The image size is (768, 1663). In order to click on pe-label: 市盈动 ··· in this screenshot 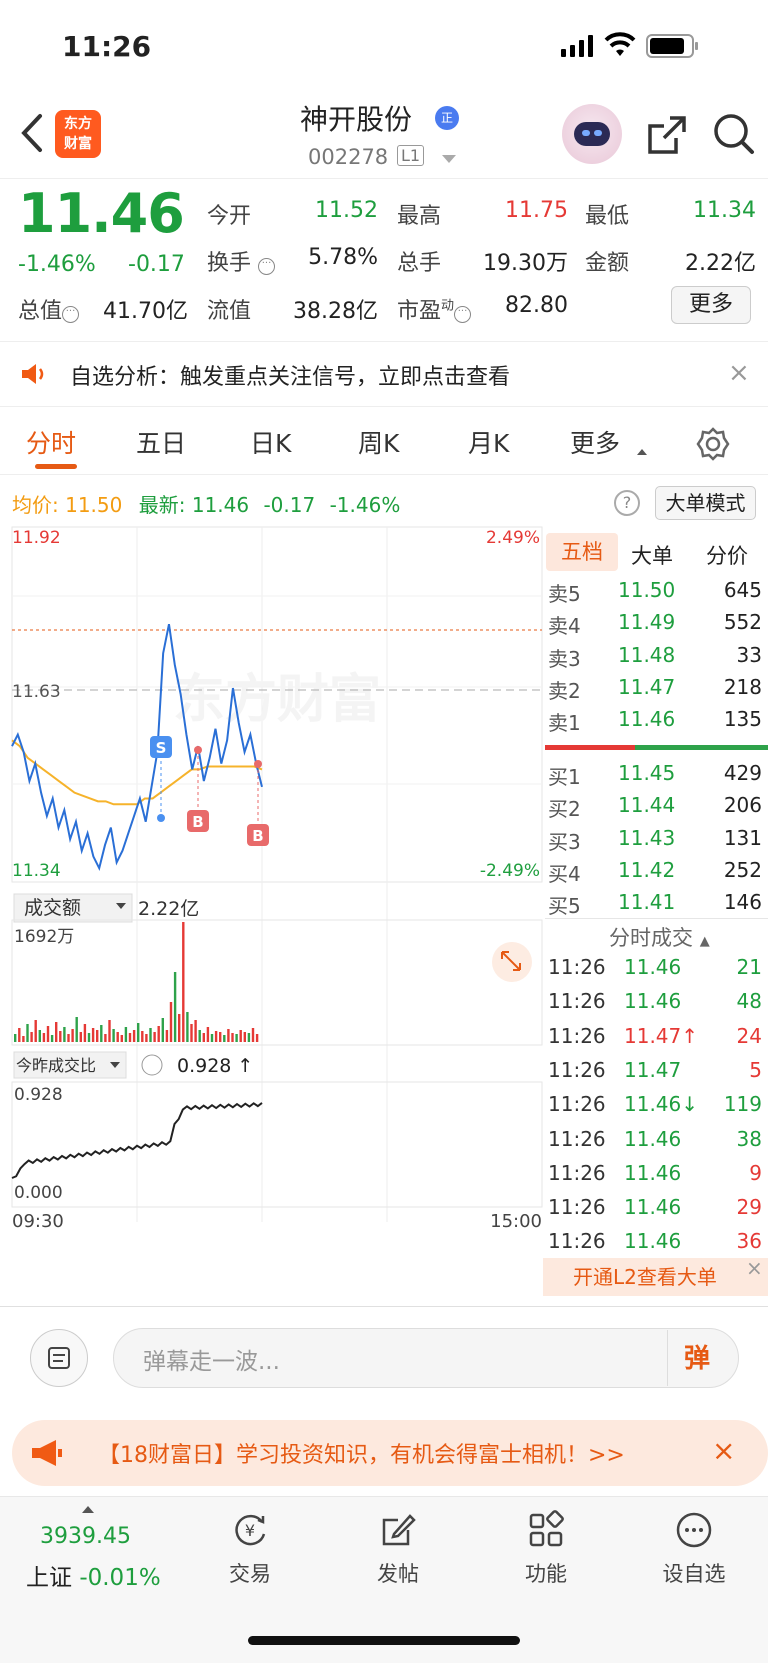, I will do `click(434, 309)`.